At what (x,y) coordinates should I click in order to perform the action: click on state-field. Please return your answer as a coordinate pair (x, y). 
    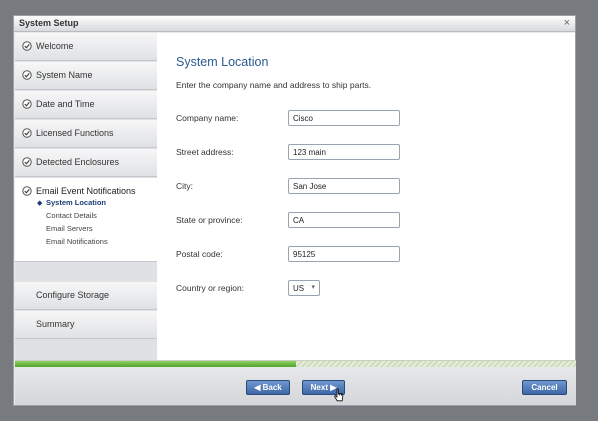
    Looking at the image, I should click on (344, 220).